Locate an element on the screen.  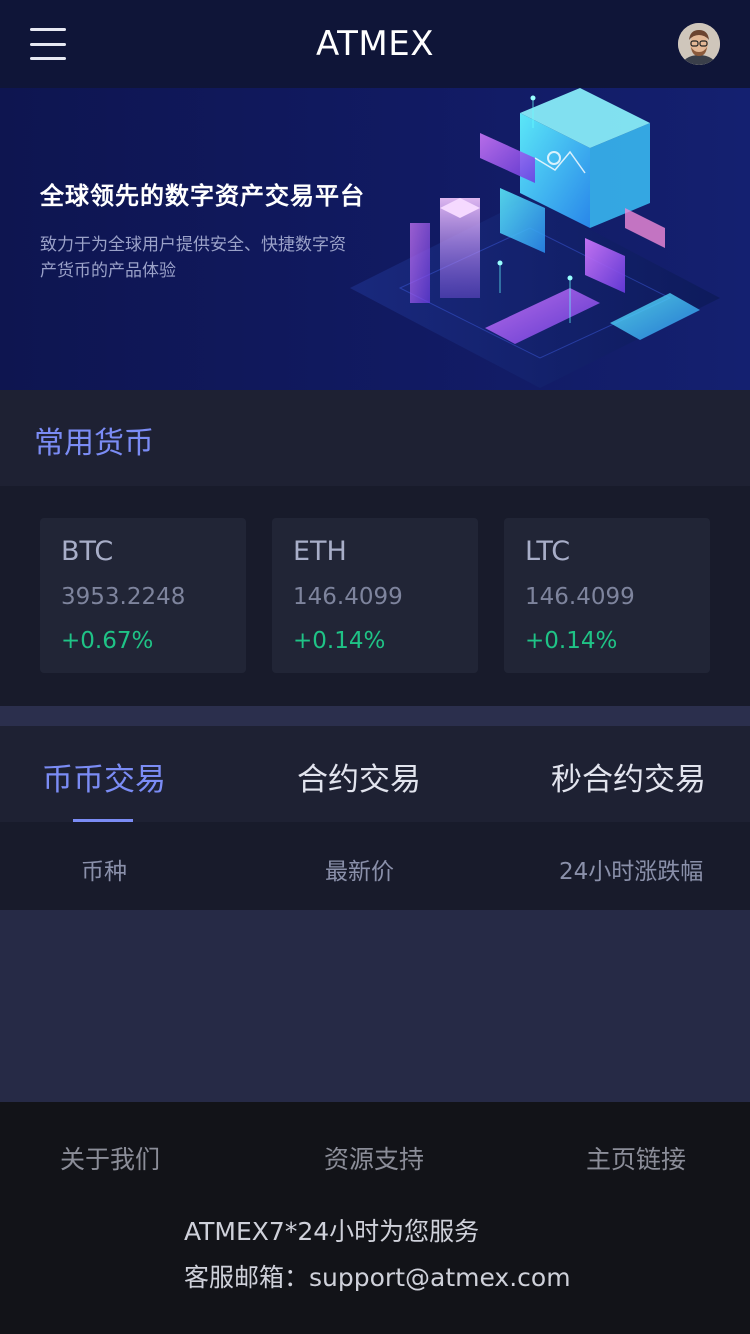
support-email-line: 客服邮箱：support@atmex.com is located at coordinates (377, 1276).